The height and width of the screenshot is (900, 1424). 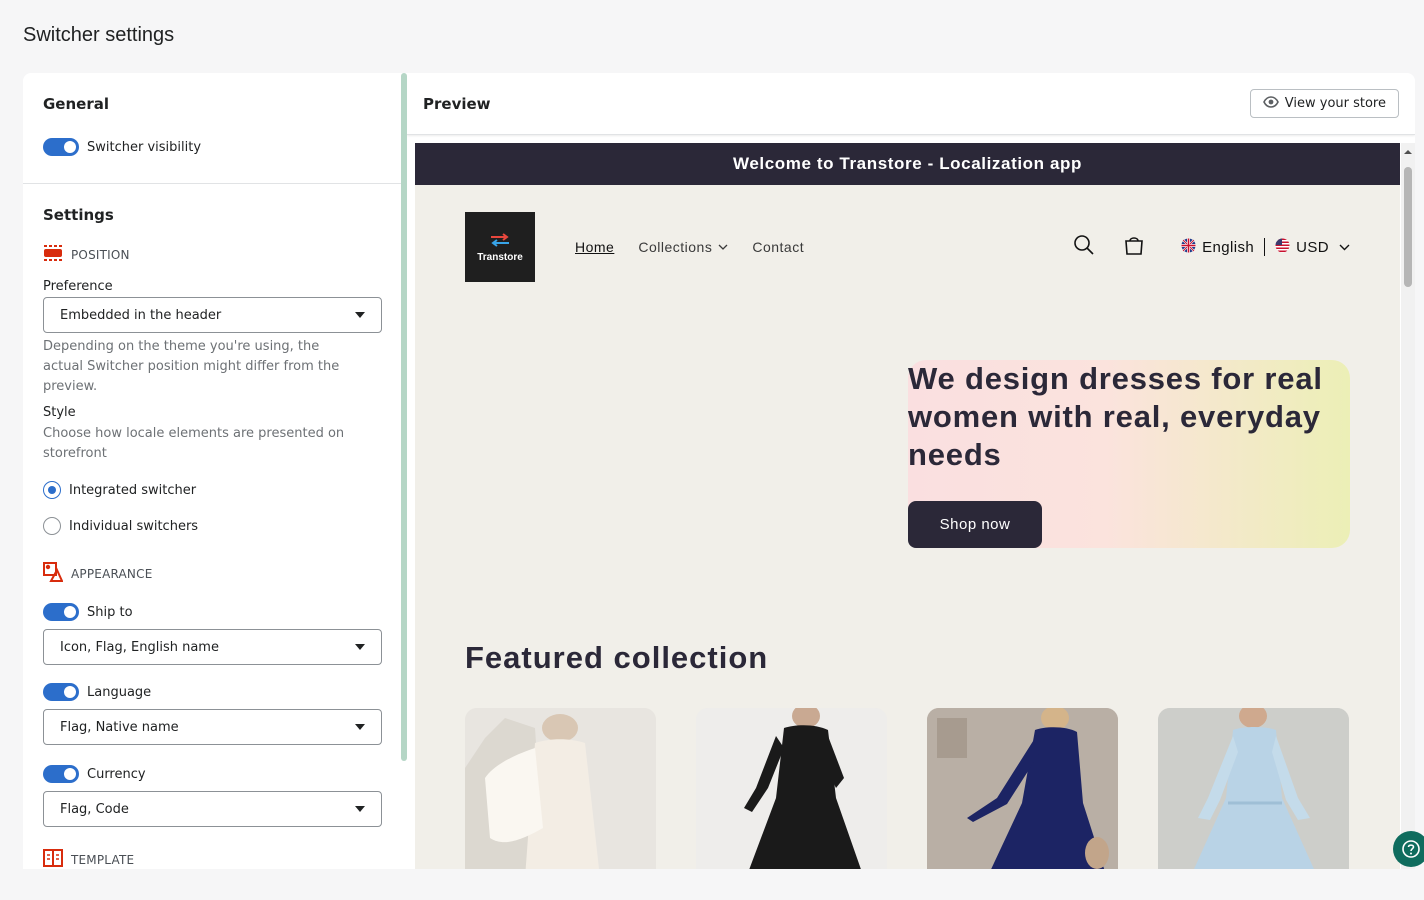 I want to click on uk-flag-icon, so click(x=1188, y=247).